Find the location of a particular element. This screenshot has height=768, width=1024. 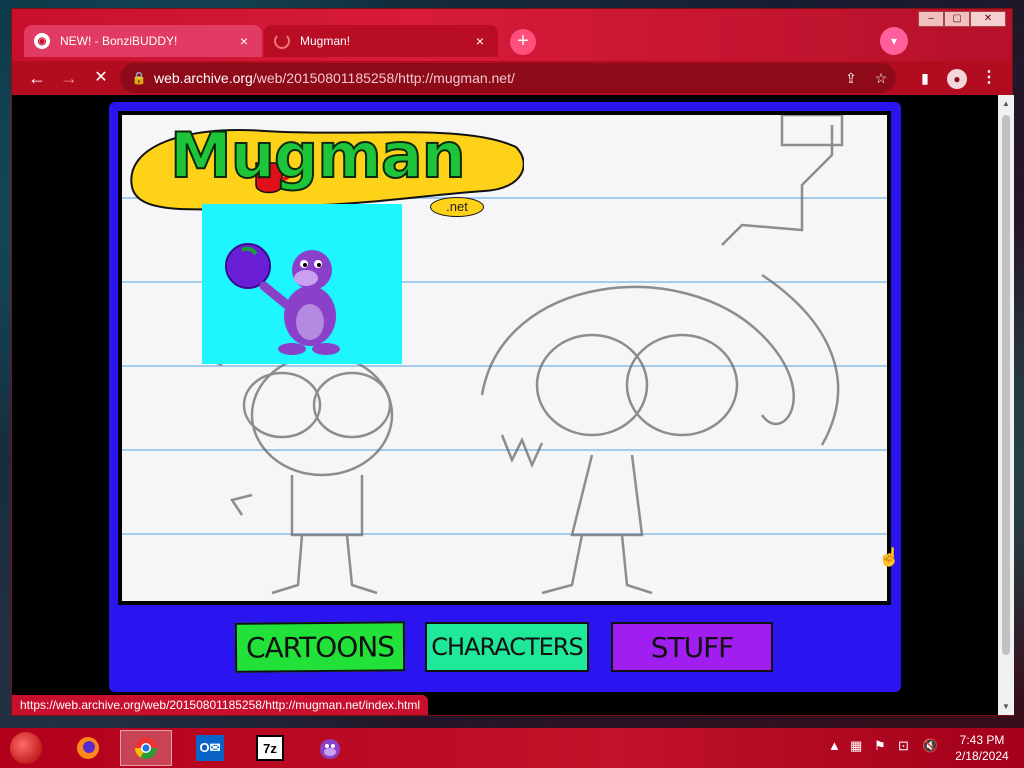

back-arrow-icon: ← is located at coordinates (37, 78).